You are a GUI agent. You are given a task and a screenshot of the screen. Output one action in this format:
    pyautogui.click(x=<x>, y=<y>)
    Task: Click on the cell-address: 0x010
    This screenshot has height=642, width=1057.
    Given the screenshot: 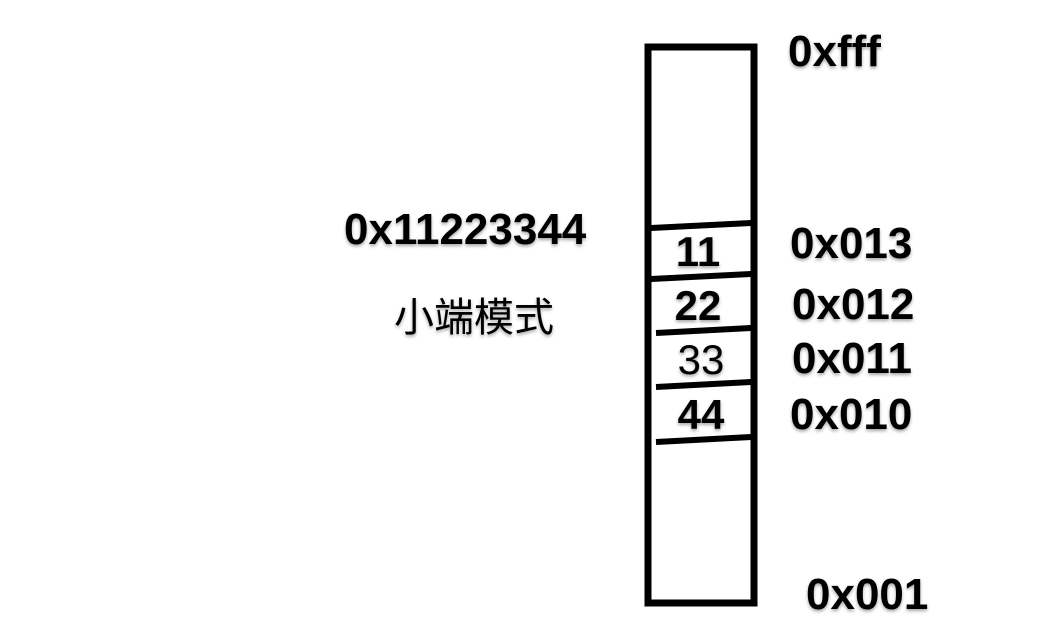 What is the action you would take?
    pyautogui.click(x=851, y=414)
    